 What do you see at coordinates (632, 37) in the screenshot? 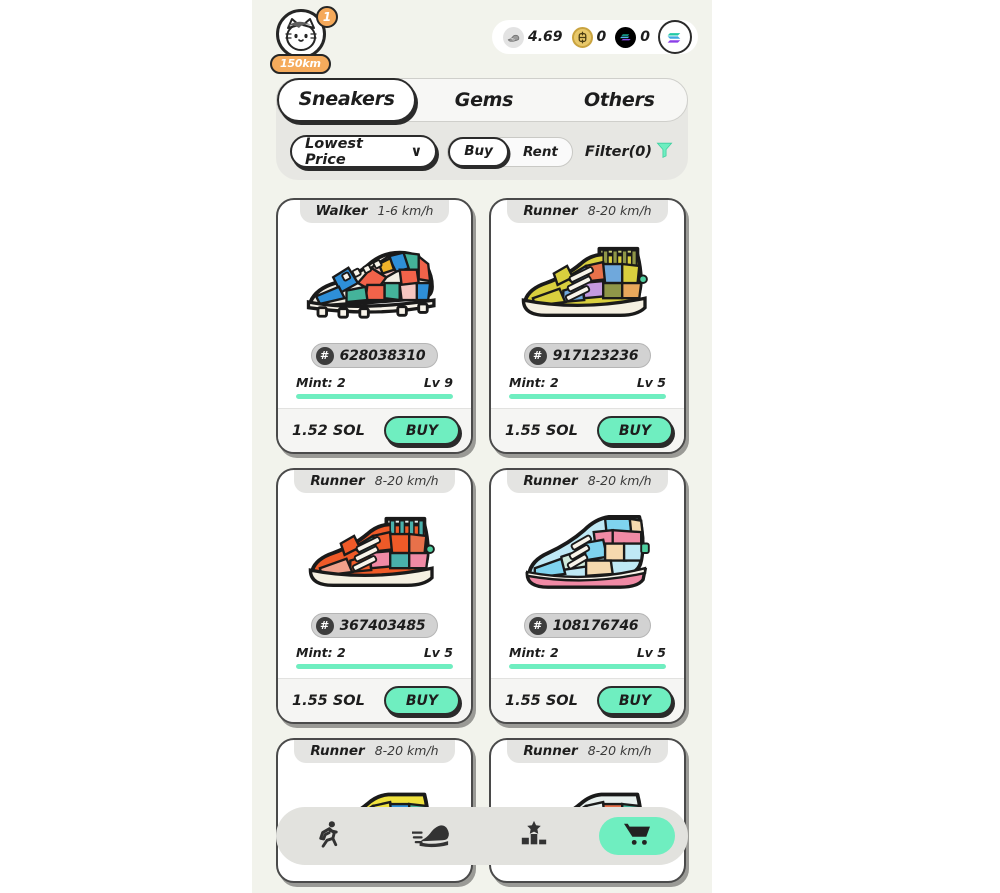
I see `sol-balance: 0` at bounding box center [632, 37].